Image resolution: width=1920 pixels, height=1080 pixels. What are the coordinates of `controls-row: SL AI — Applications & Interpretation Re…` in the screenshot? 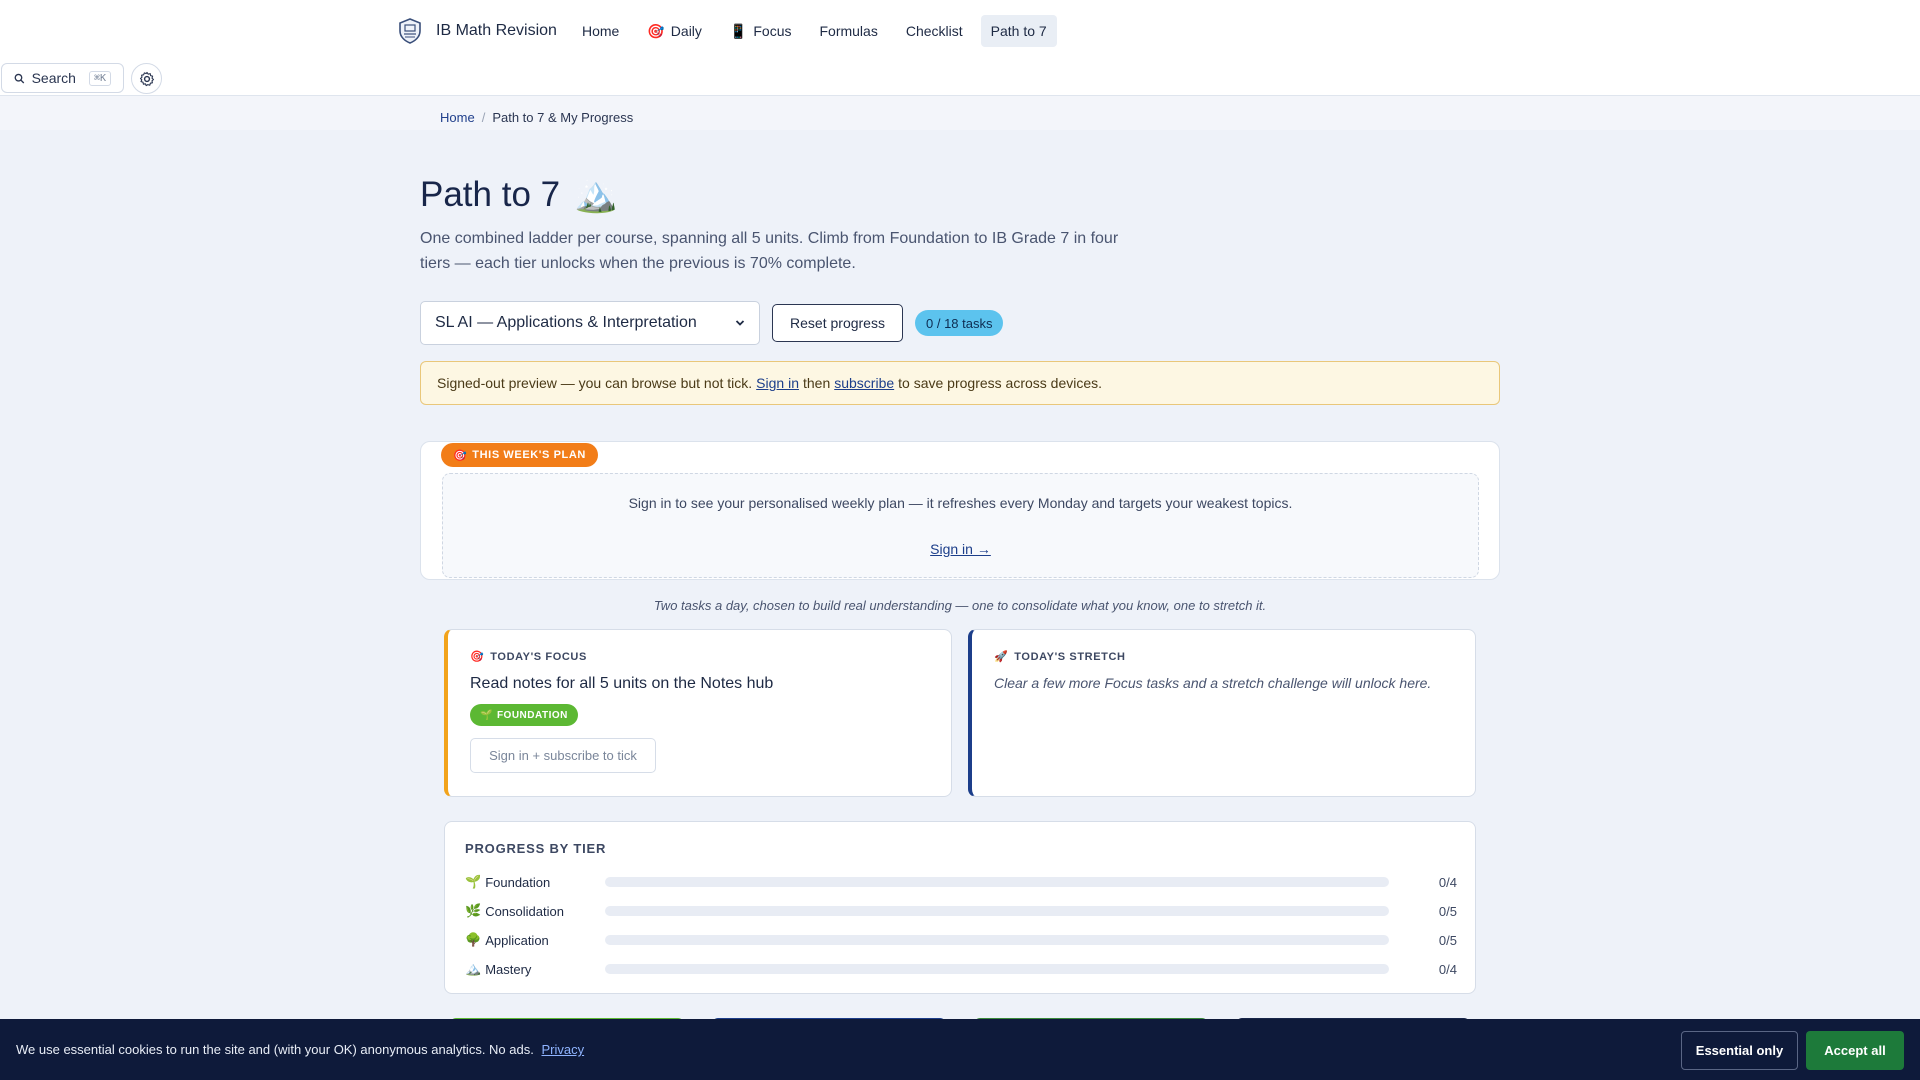 It's located at (712, 323).